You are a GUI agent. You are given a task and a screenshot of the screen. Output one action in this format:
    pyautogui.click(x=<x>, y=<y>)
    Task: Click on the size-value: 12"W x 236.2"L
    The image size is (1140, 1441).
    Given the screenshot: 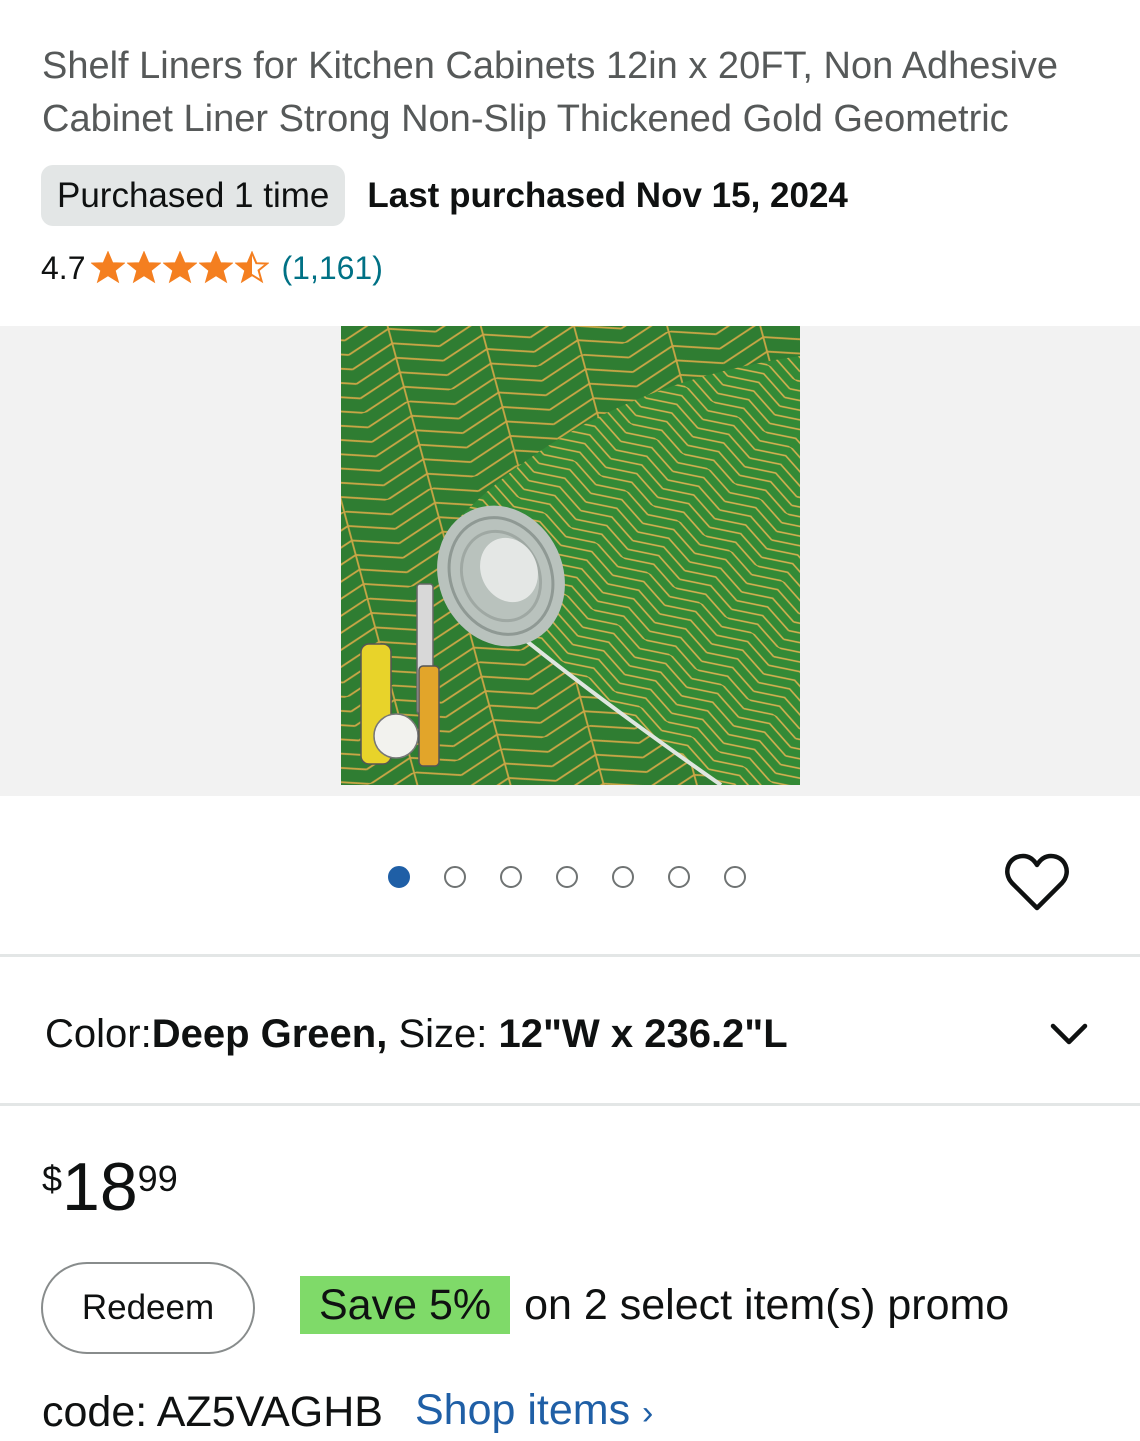 What is the action you would take?
    pyautogui.click(x=643, y=1033)
    